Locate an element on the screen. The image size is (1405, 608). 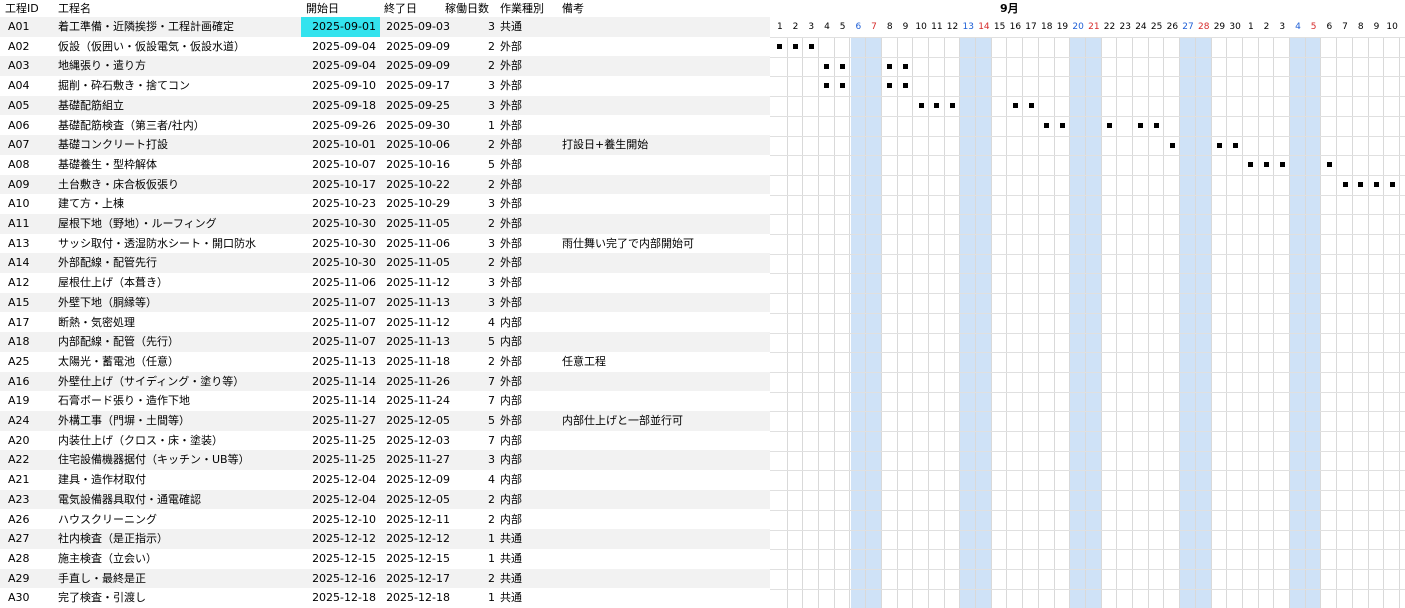
cell-name: 太陽光・蓄電池（任意） is located at coordinates (180, 362).